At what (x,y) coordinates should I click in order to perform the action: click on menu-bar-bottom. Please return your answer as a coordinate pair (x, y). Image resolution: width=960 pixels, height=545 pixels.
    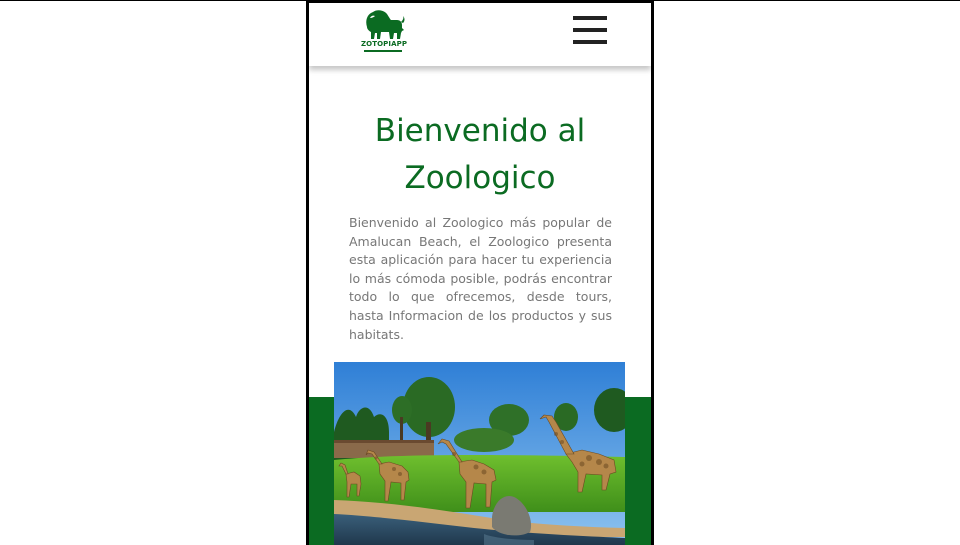
    Looking at the image, I should click on (590, 42).